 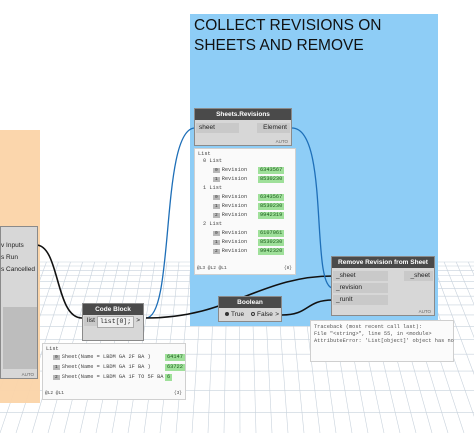 I want to click on error-line-2: File "<string>", line 55, in <module>, so click(x=373, y=334).